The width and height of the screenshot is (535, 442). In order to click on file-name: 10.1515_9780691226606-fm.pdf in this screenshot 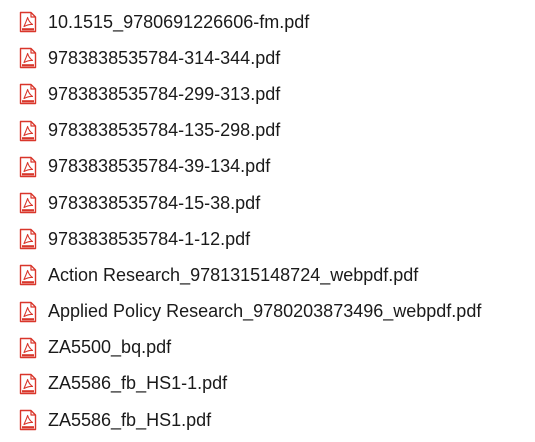, I will do `click(179, 21)`.